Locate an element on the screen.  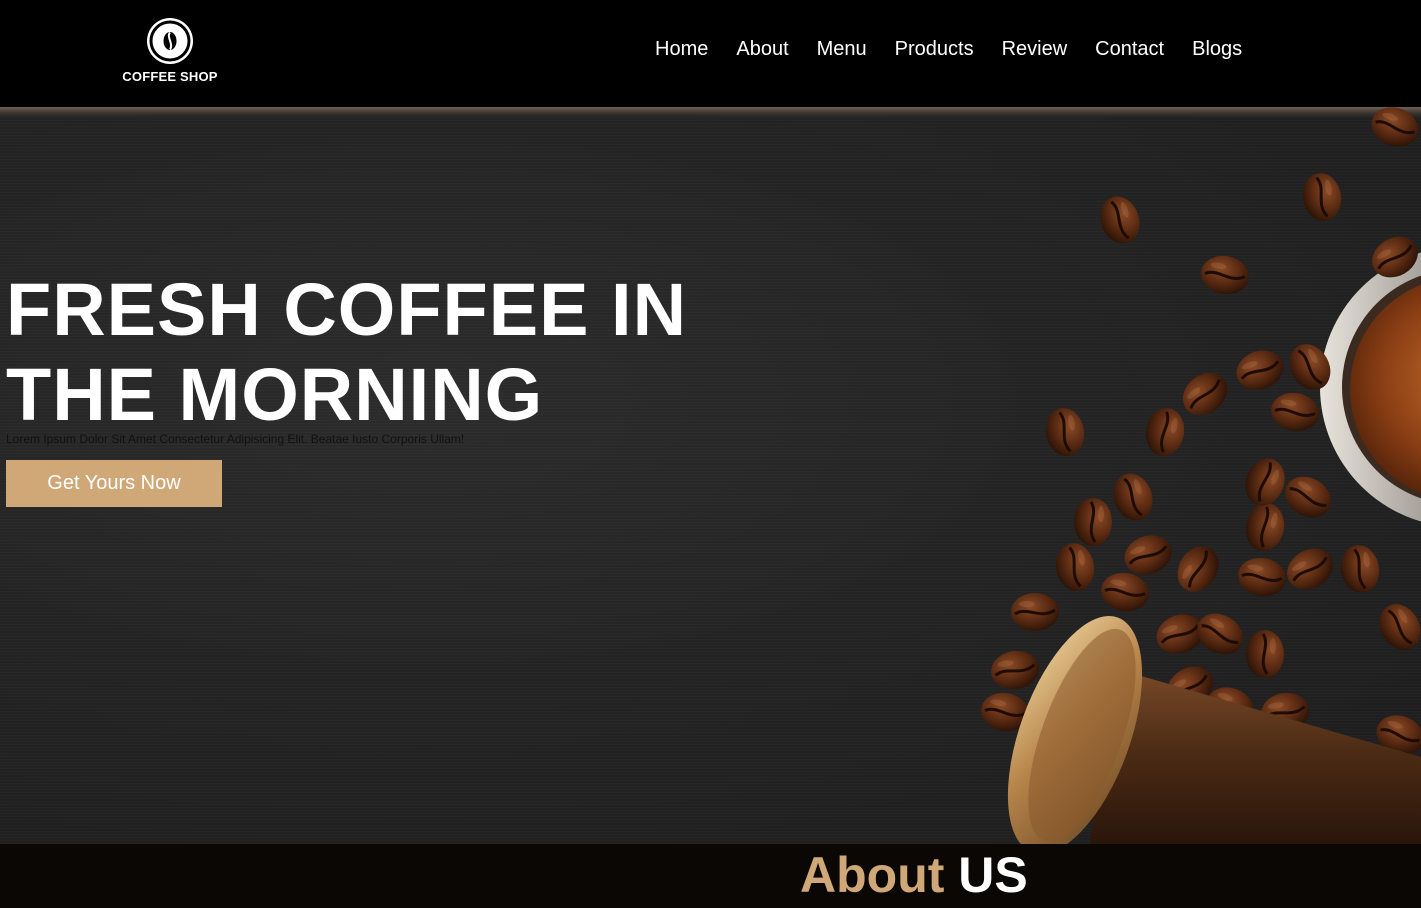
coffee-bean-logo-icon is located at coordinates (170, 41).